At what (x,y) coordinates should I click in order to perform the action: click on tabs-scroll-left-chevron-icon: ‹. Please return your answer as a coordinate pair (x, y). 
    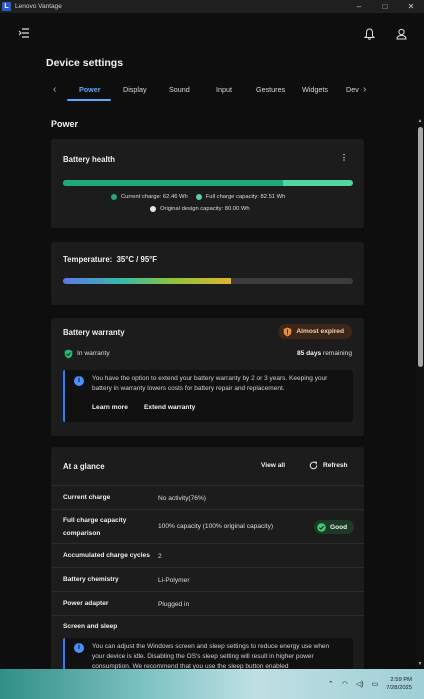
    Looking at the image, I should click on (54, 90).